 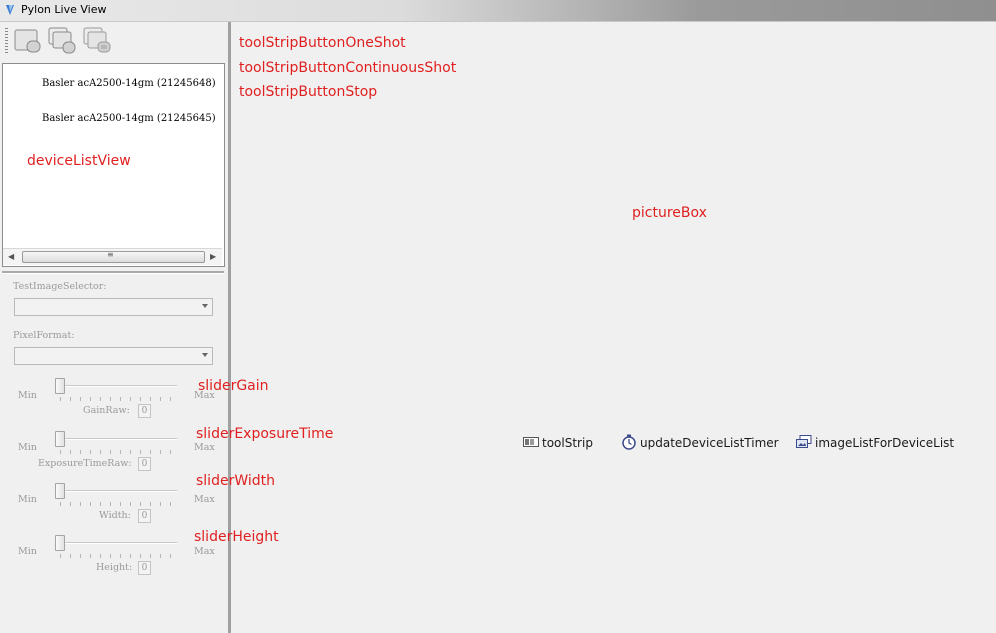 What do you see at coordinates (114, 567) in the screenshot?
I see `height-value-label: Height:` at bounding box center [114, 567].